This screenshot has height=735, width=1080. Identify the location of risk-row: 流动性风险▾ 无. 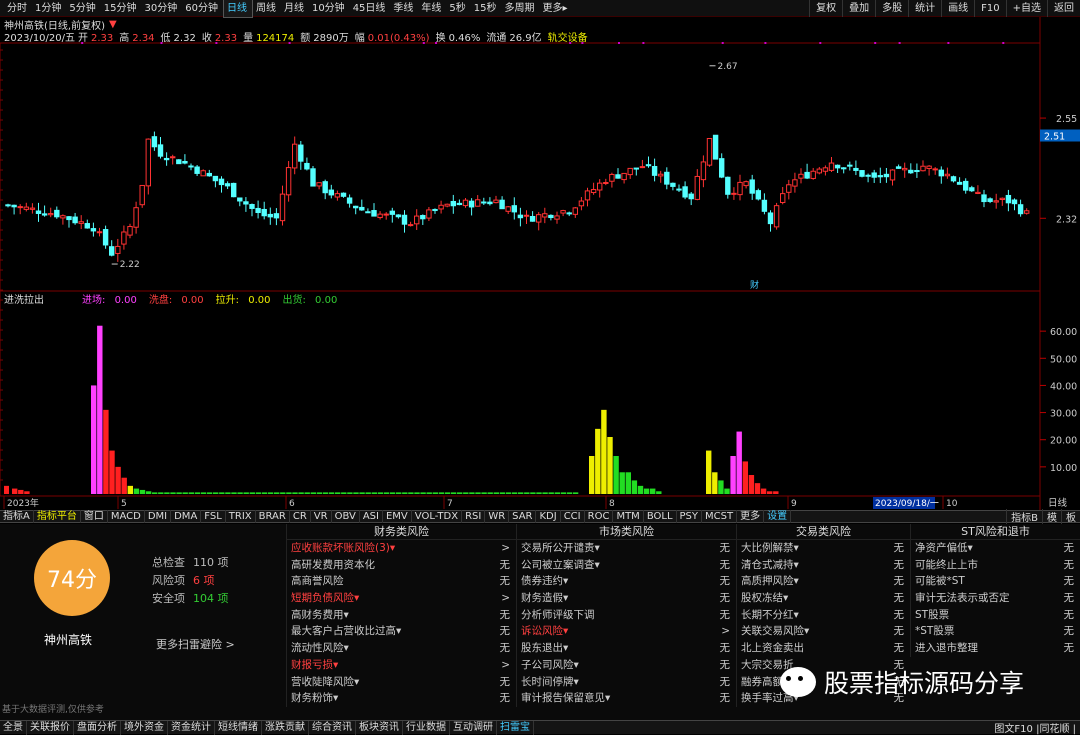
(401, 648).